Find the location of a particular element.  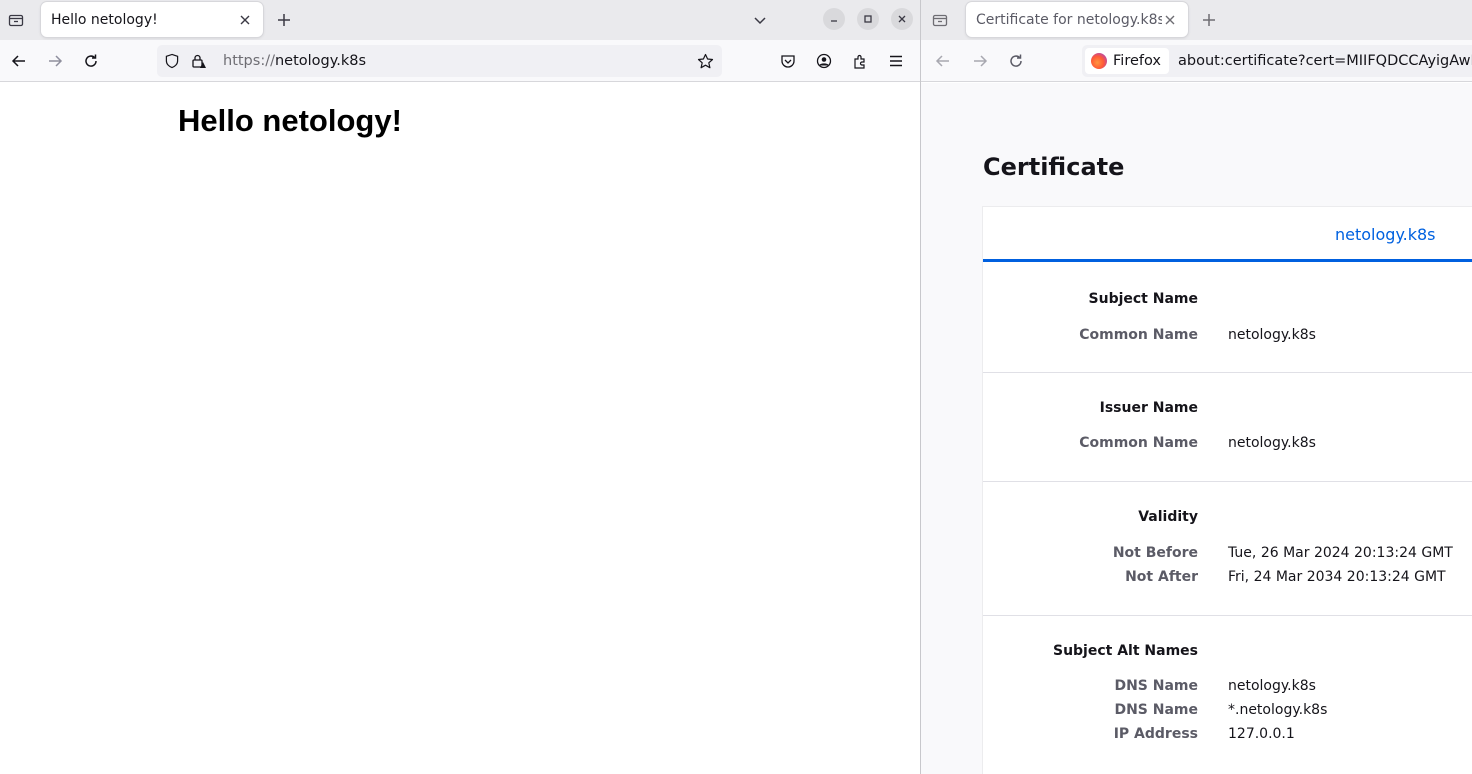

site-info-button is located at coordinates (199, 61).